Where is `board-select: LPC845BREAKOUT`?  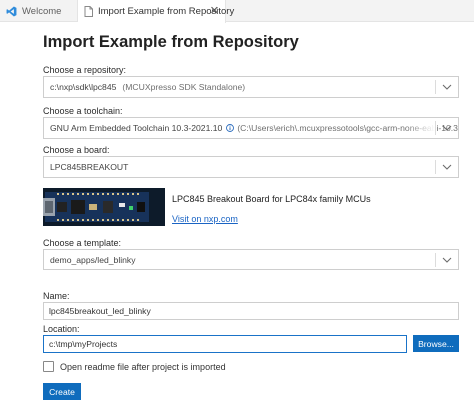 board-select: LPC845BREAKOUT is located at coordinates (251, 167).